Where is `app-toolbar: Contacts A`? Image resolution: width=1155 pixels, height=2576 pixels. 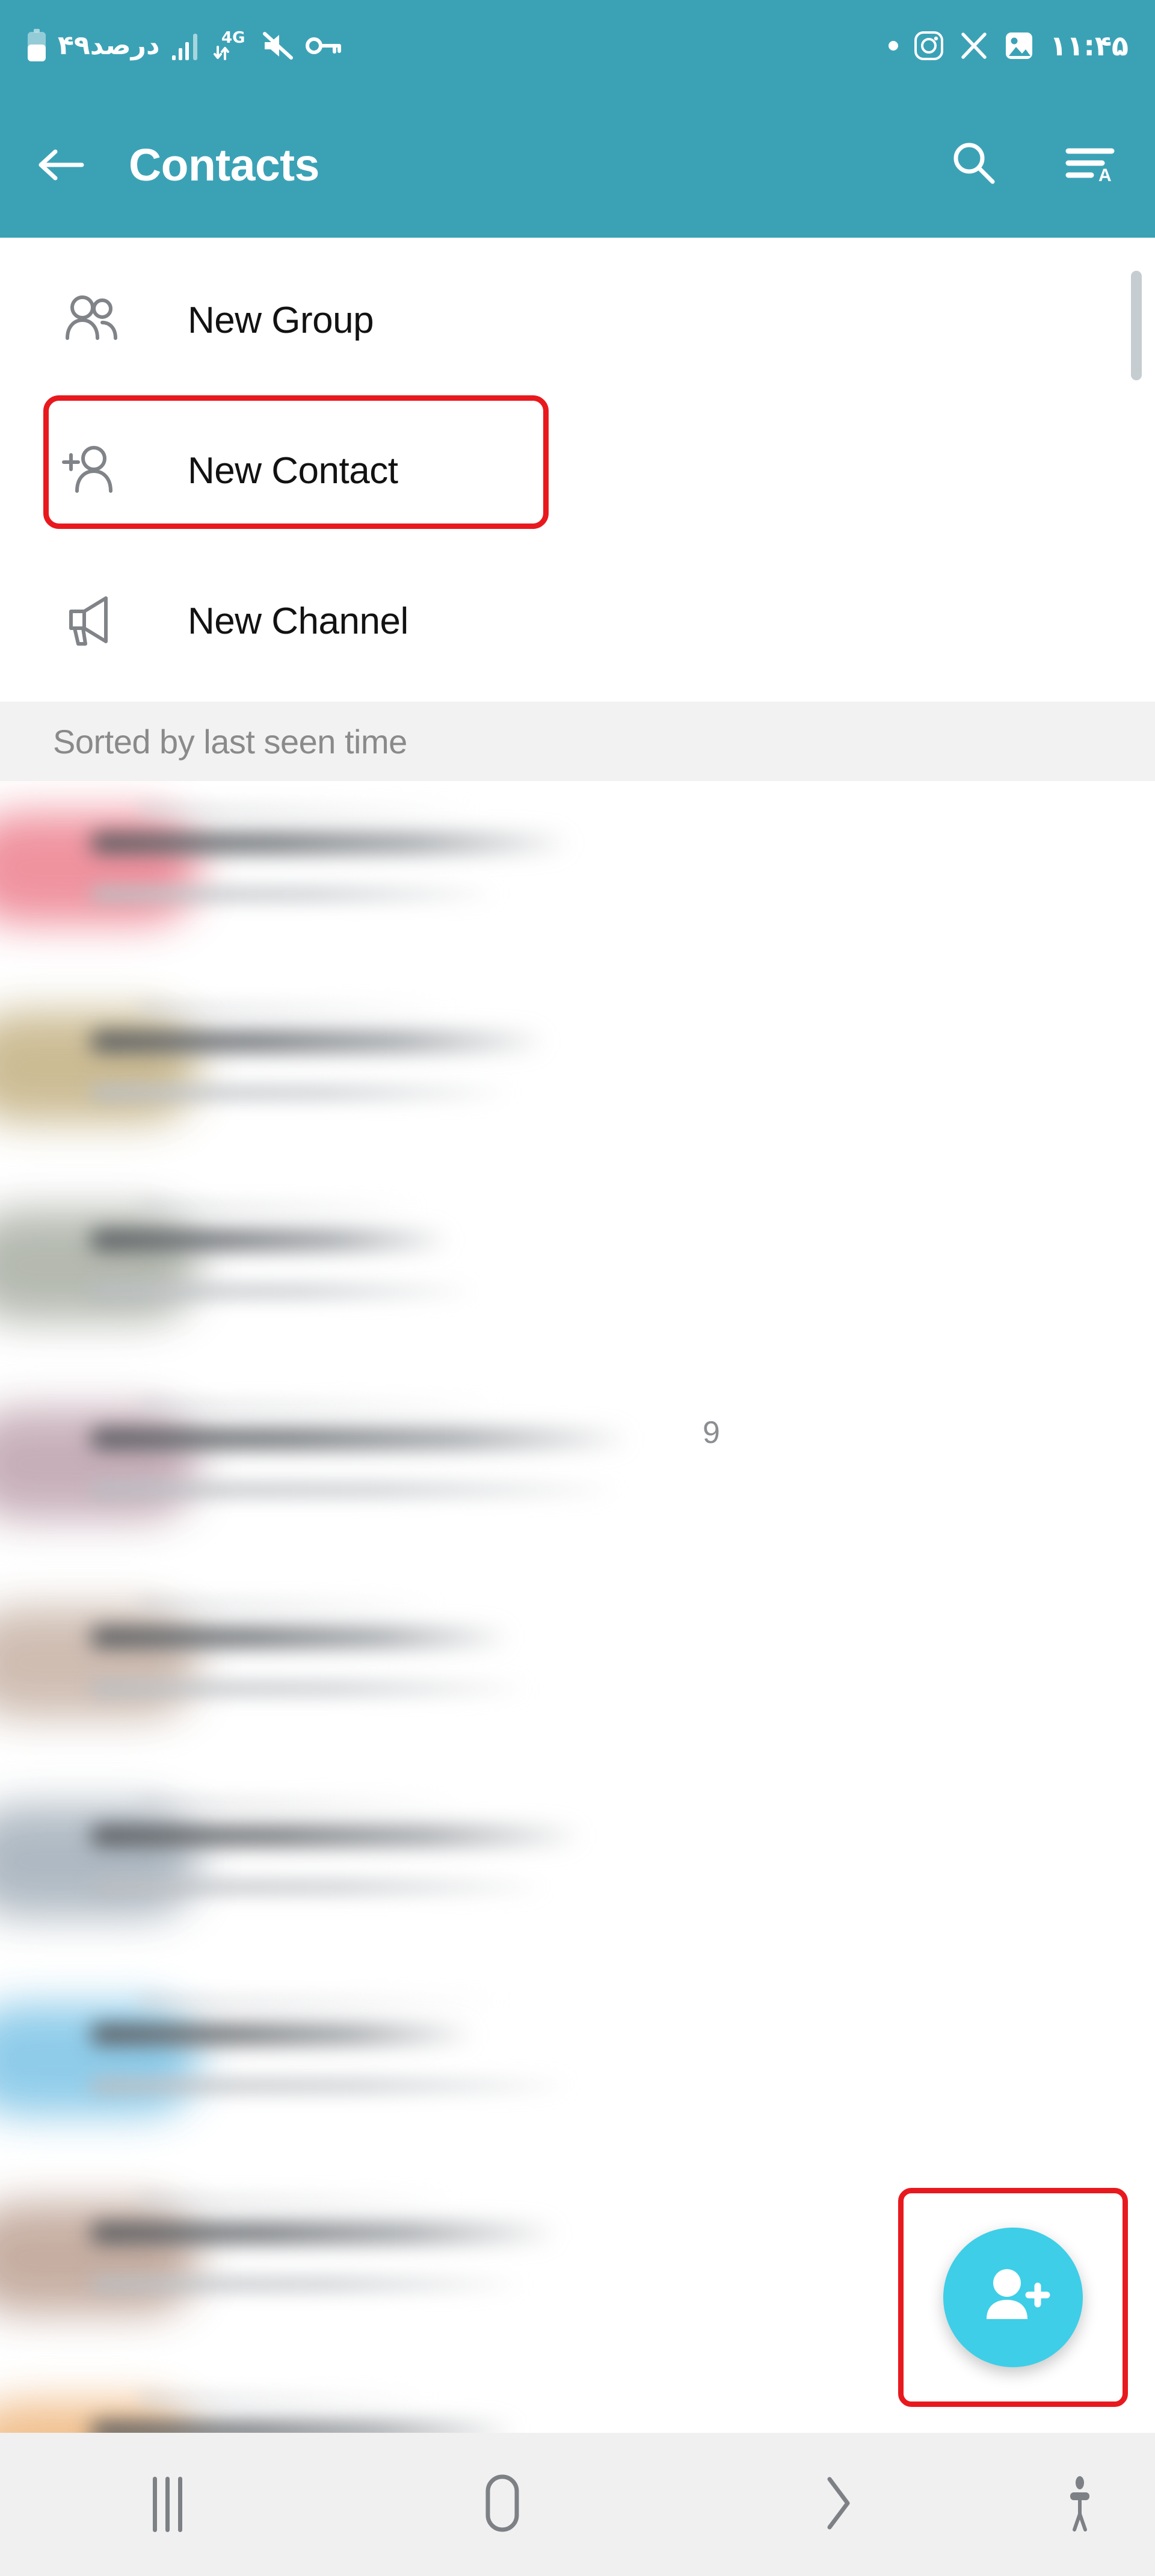
app-toolbar: Contacts A is located at coordinates (578, 164).